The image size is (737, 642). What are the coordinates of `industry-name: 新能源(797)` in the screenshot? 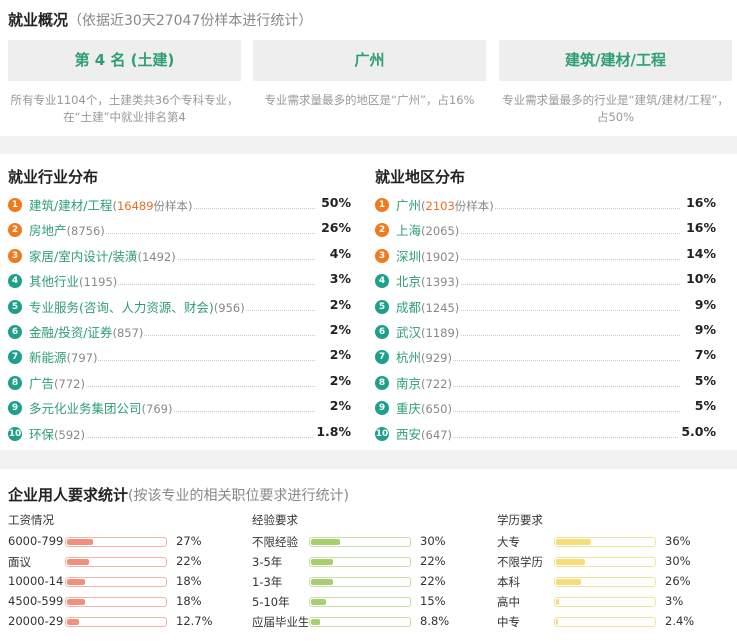 It's located at (64, 357).